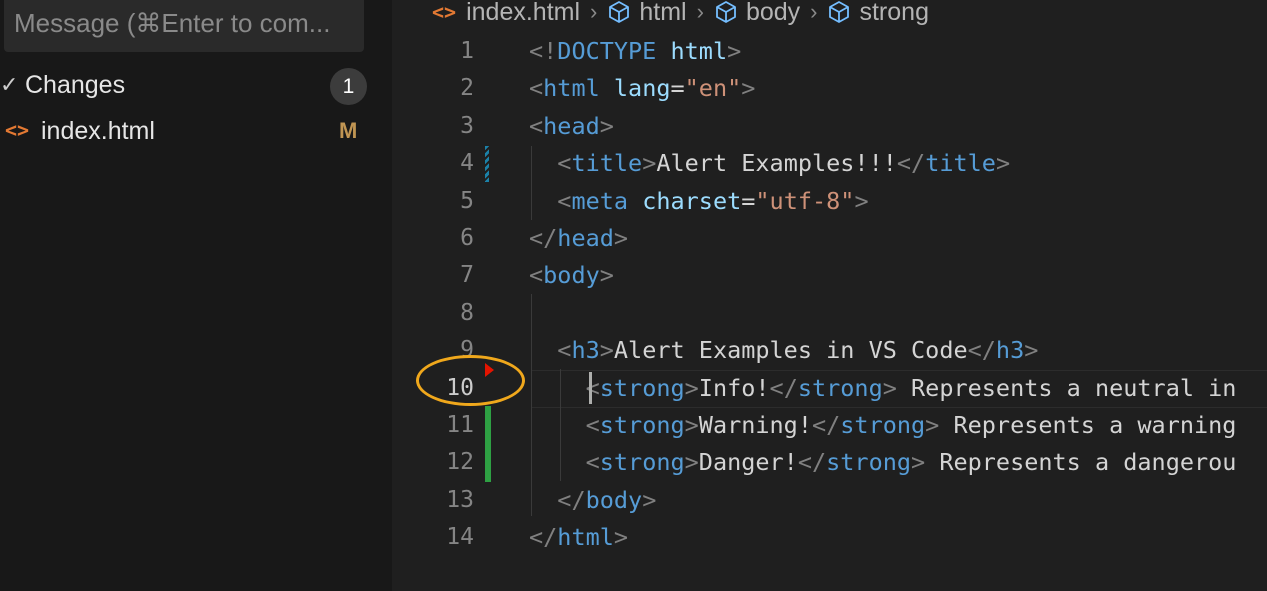 This screenshot has height=591, width=1267. I want to click on code-line: 4 <title>Alert Examples!!!</title>, so click(829, 163).